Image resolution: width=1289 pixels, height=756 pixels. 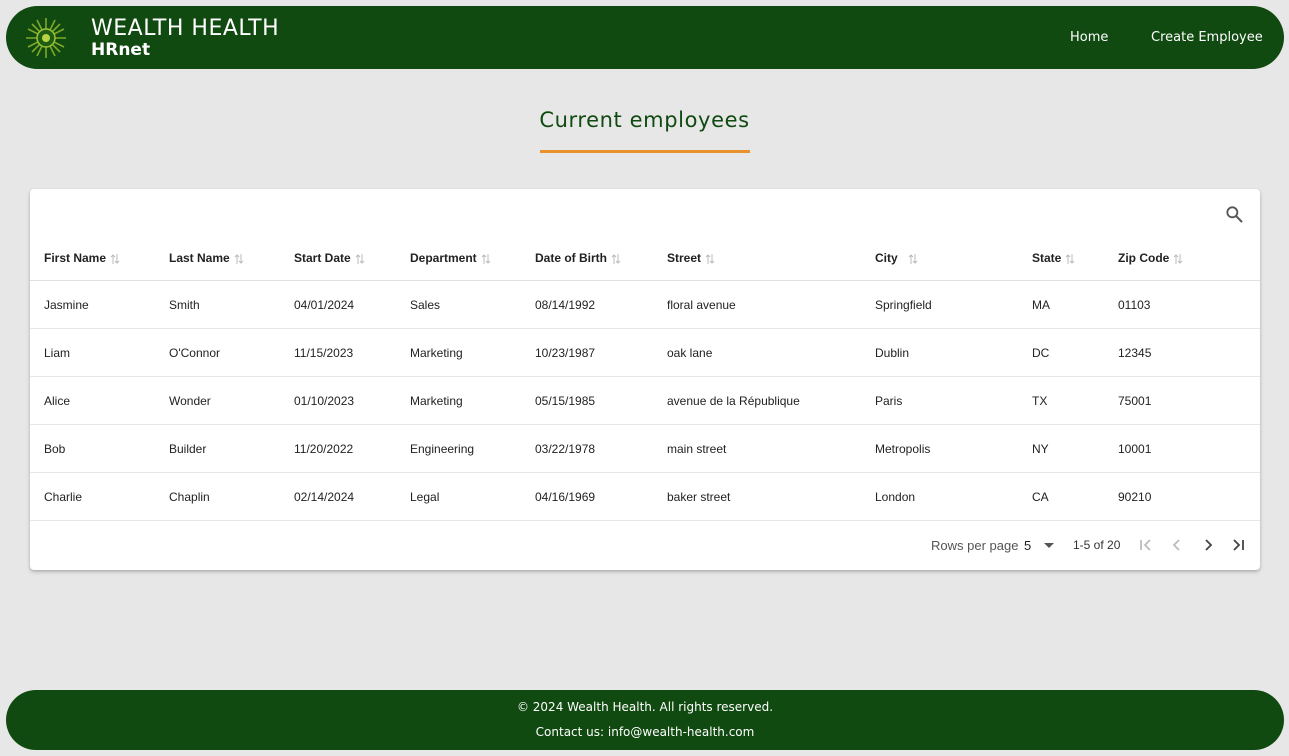 I want to click on table-cell: 11/15/2023, so click(x=338, y=352).